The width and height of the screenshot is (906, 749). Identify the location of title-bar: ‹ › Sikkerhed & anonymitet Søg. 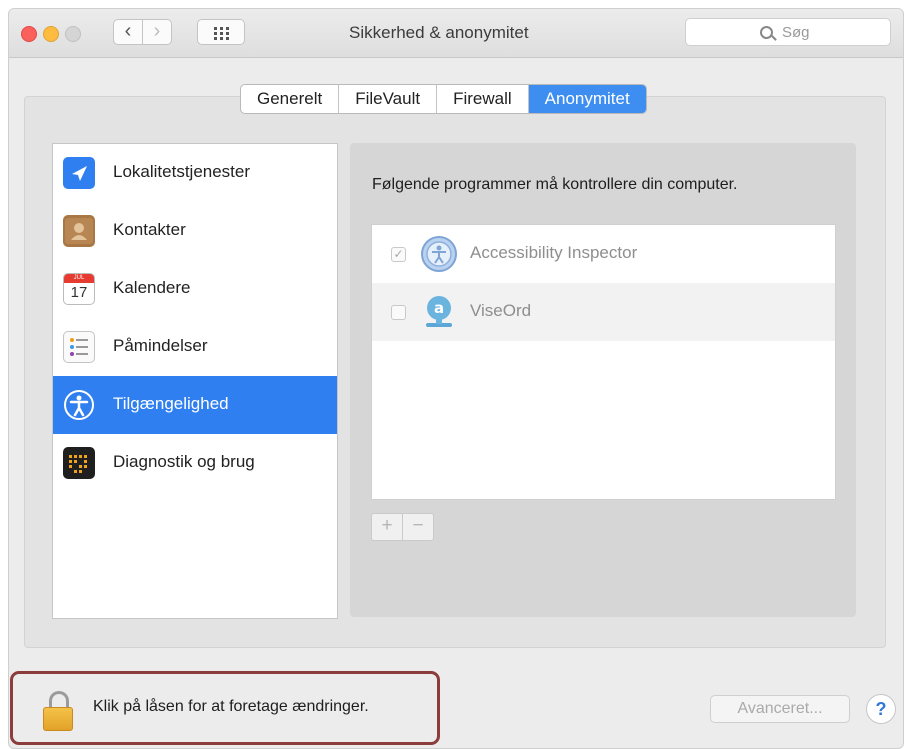
(456, 33).